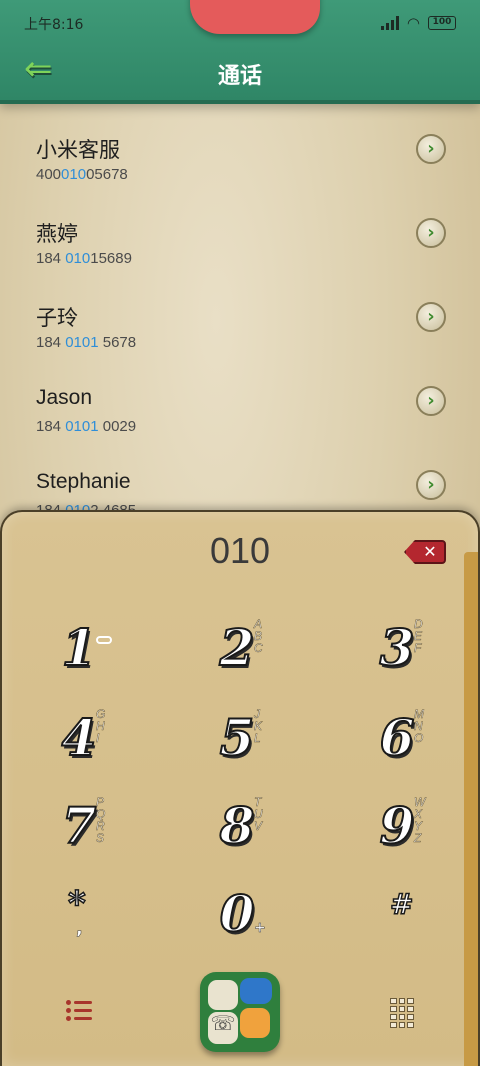  Describe the element at coordinates (101, 820) in the screenshot. I see `key-letters: P Q R S` at that location.